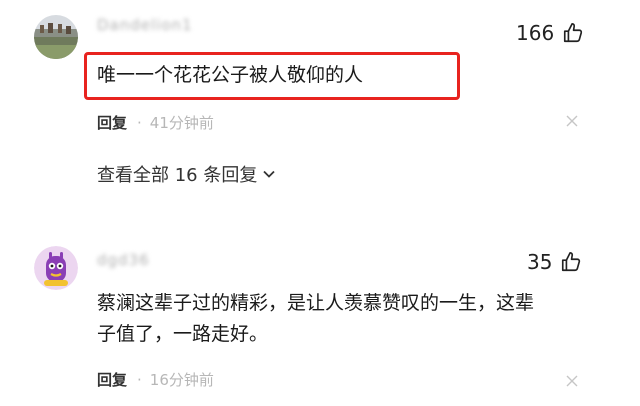  I want to click on comment-meta: 回复 · 41分钟前, so click(155, 122).